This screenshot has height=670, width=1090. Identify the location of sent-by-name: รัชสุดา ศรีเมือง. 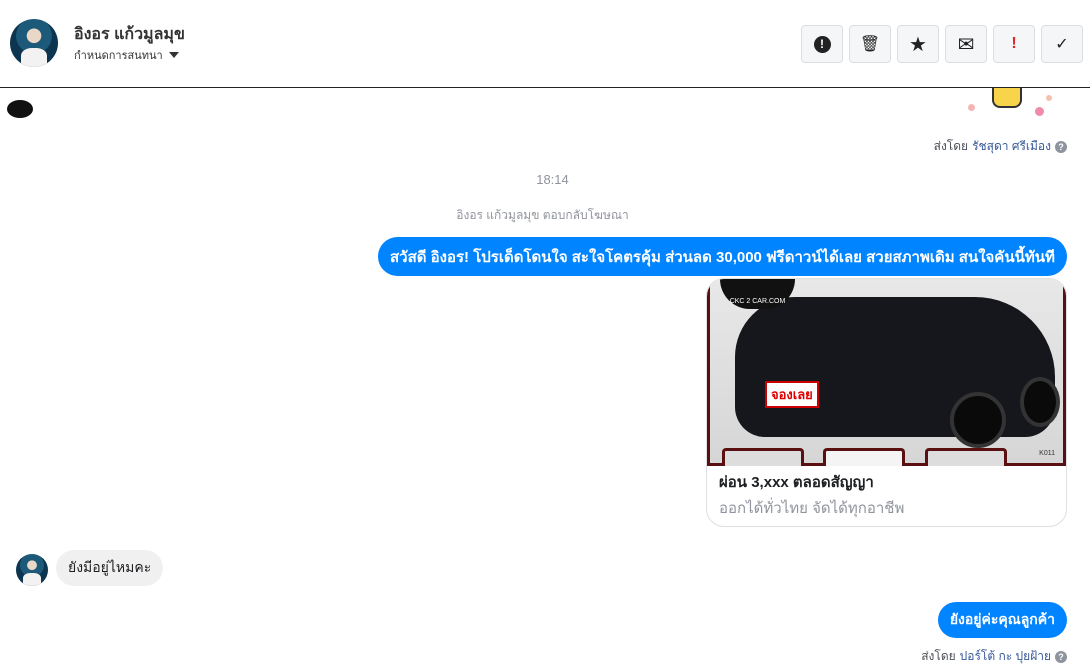
(1011, 146).